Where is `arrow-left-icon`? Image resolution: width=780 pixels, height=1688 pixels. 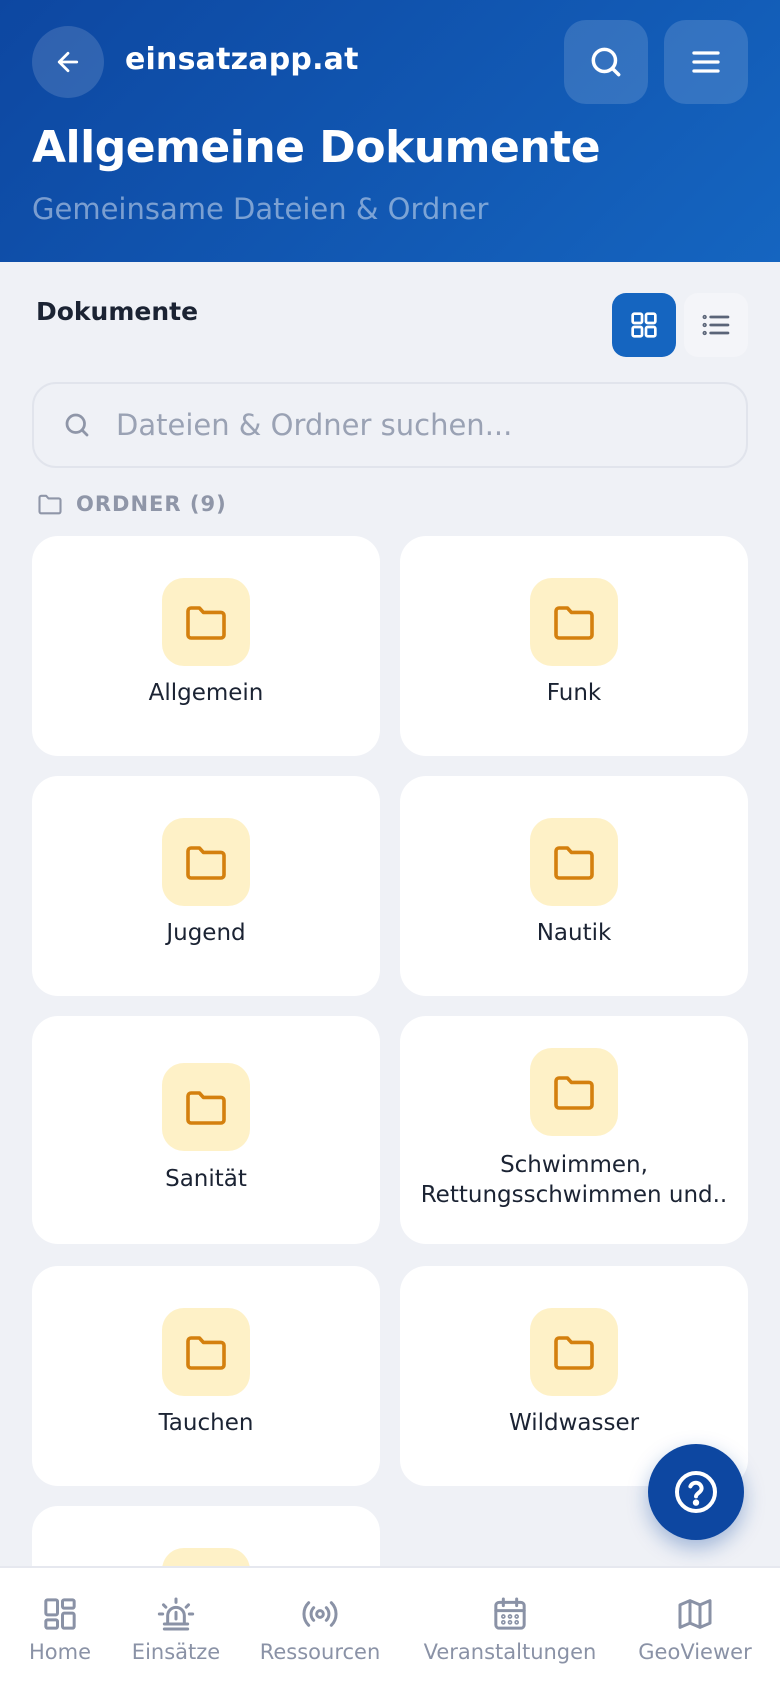
arrow-left-icon is located at coordinates (68, 62).